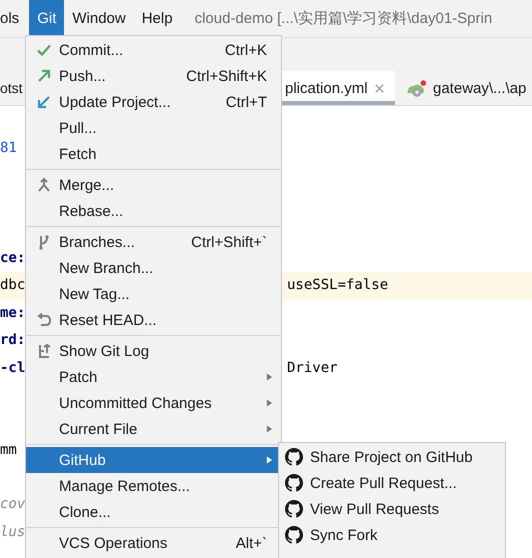  What do you see at coordinates (13, 258) in the screenshot?
I see `code-text: ce:` at bounding box center [13, 258].